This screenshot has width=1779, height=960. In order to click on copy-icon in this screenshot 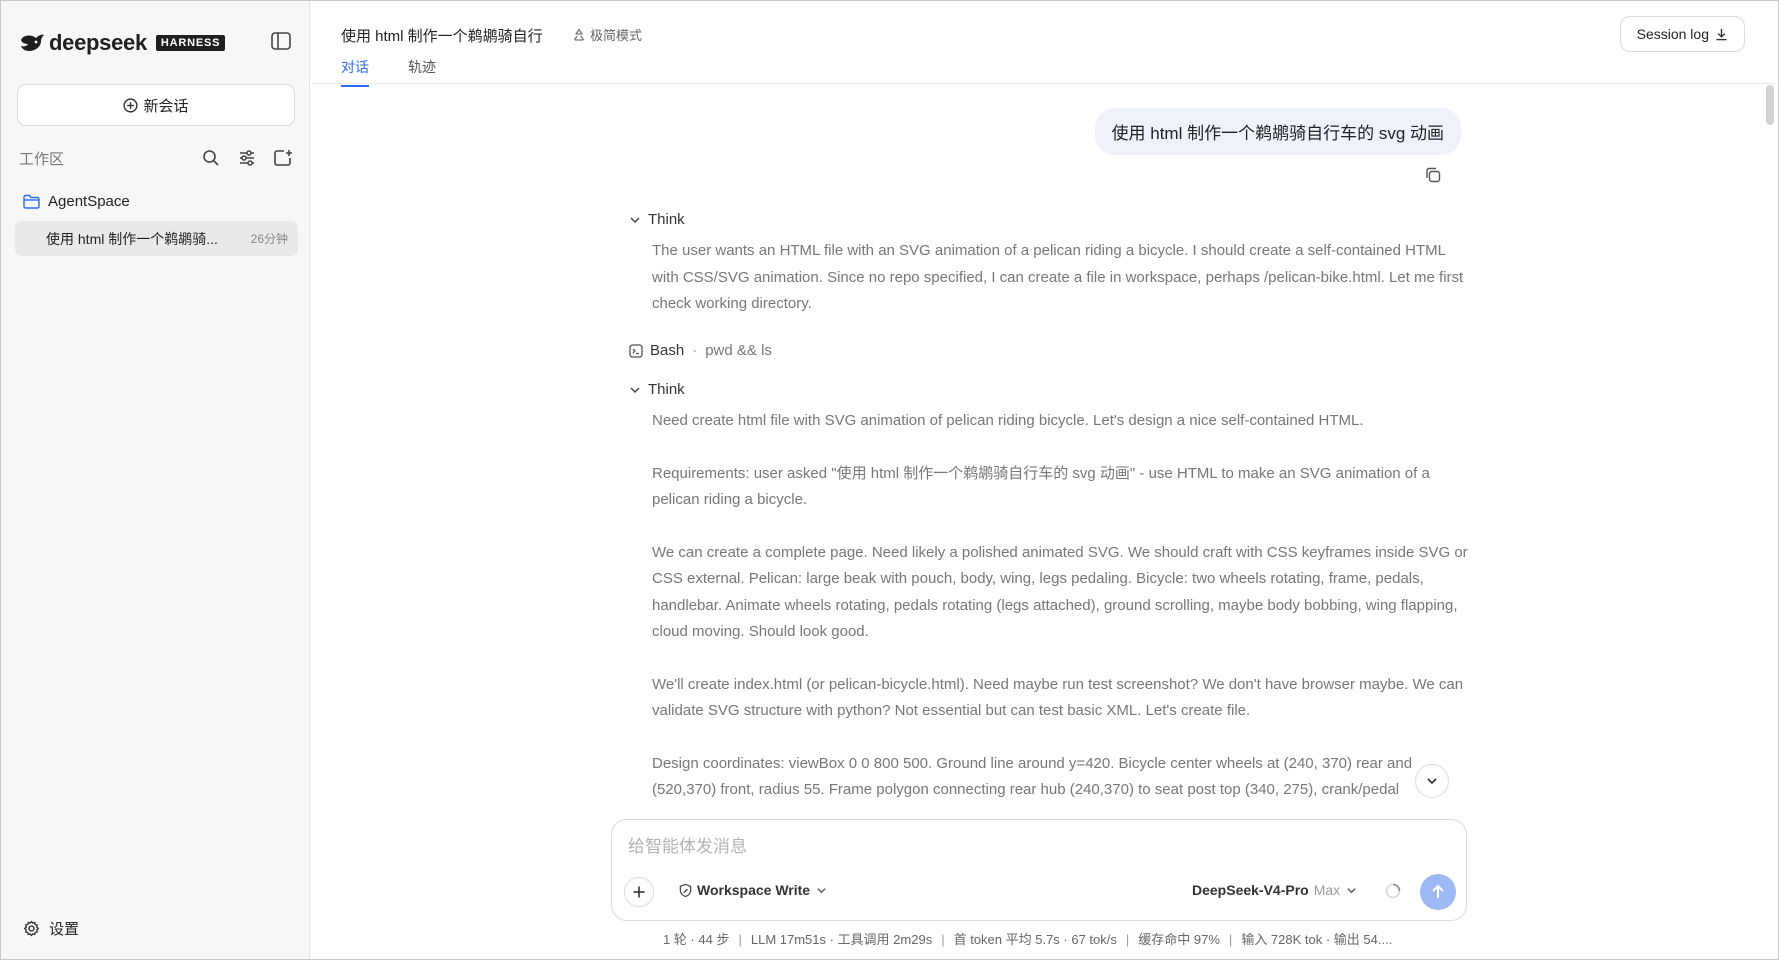, I will do `click(1433, 177)`.